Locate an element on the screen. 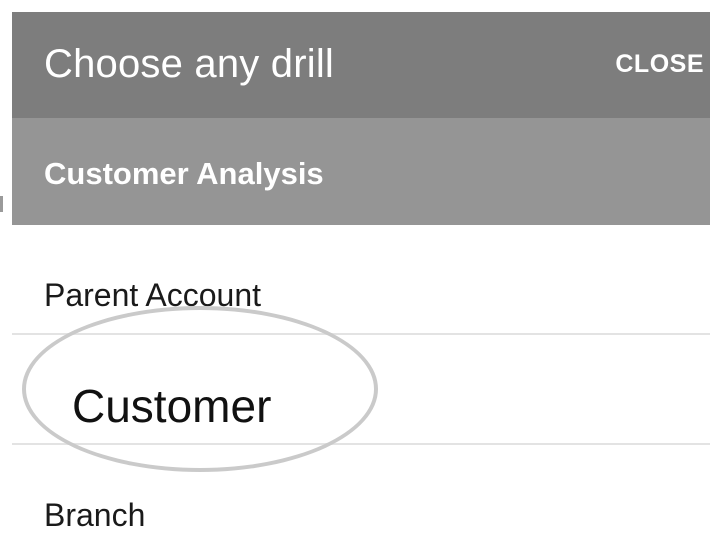 The image size is (710, 546). list-item-label: Branch is located at coordinates (95, 515).